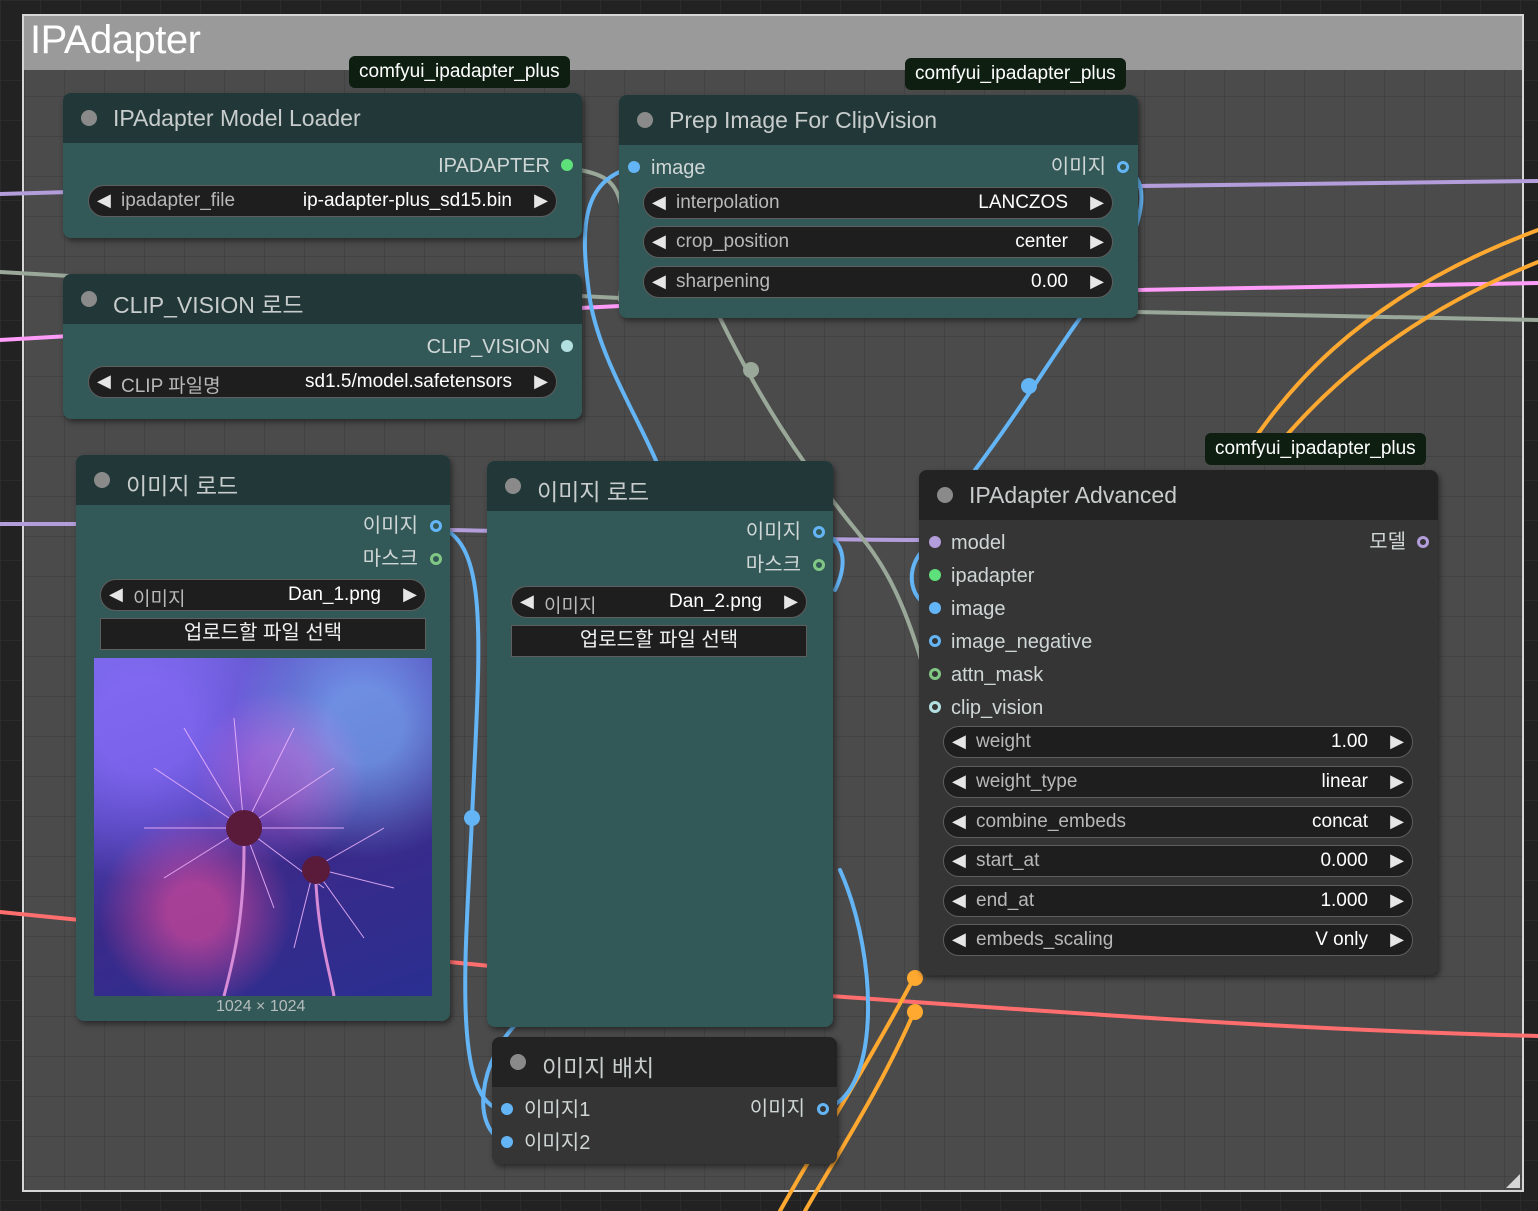 This screenshot has height=1211, width=1538. I want to click on model-out-link, so click(1337, 183).